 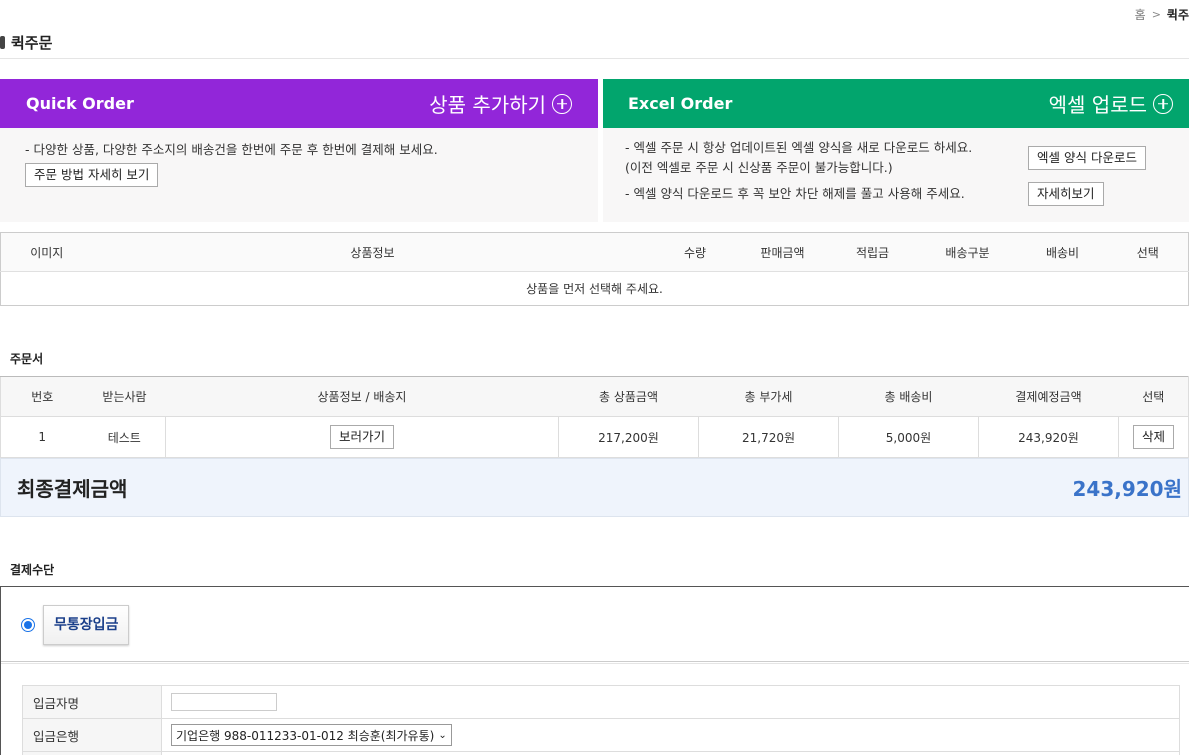 What do you see at coordinates (42, 396) in the screenshot?
I see `col-no: 번호` at bounding box center [42, 396].